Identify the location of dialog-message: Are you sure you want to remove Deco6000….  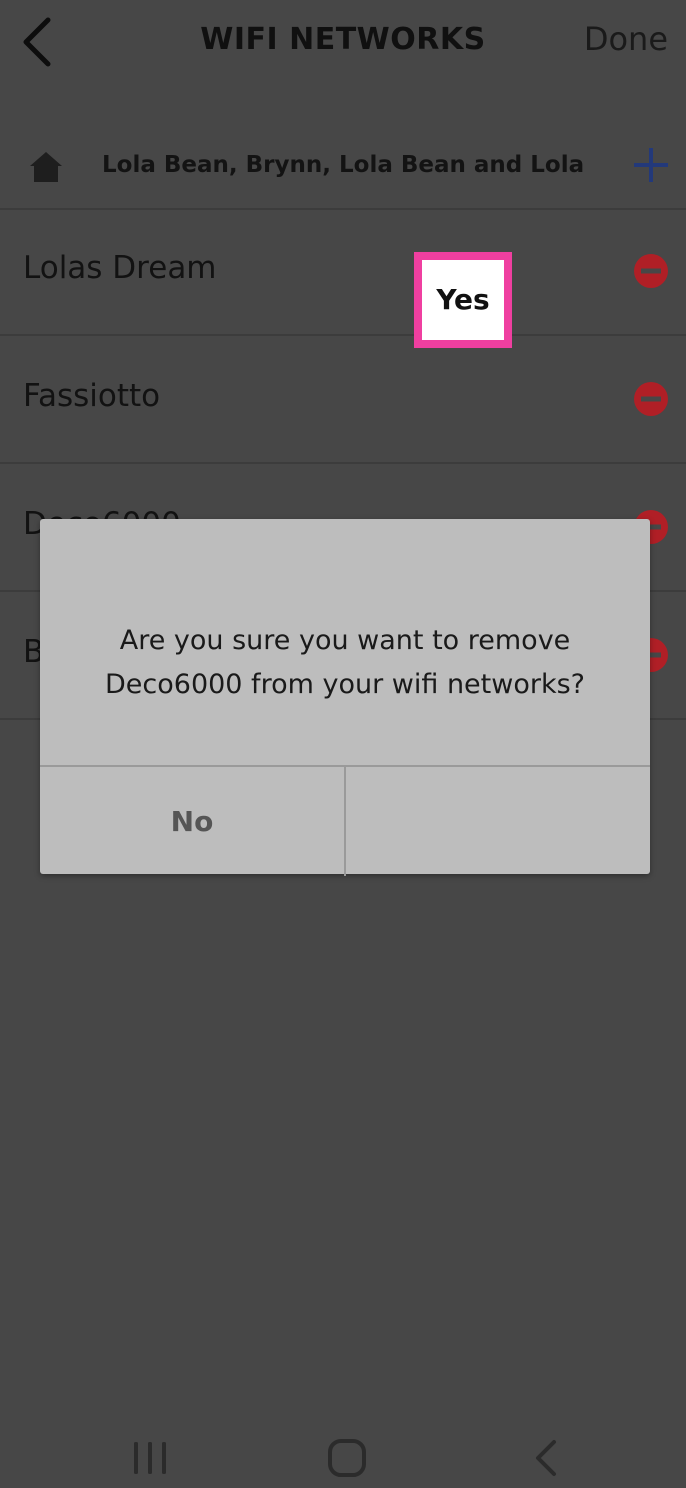
(345, 663).